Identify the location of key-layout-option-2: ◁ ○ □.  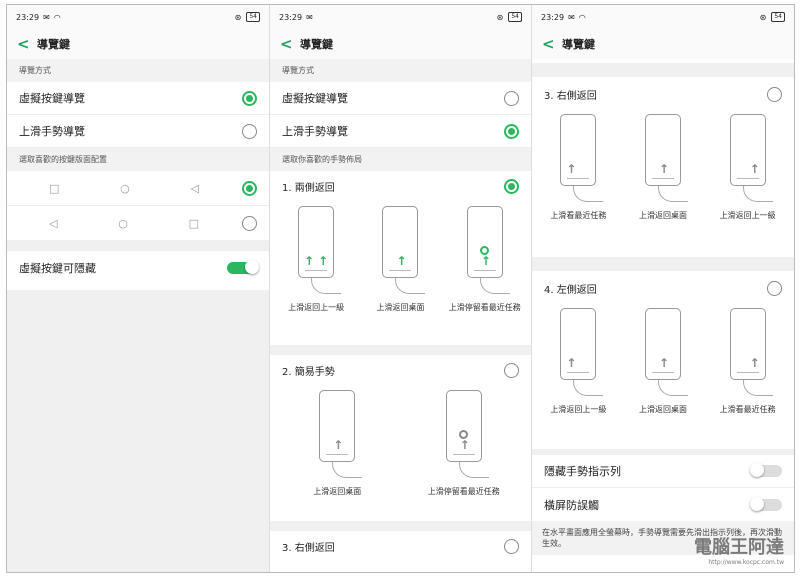
(138, 223).